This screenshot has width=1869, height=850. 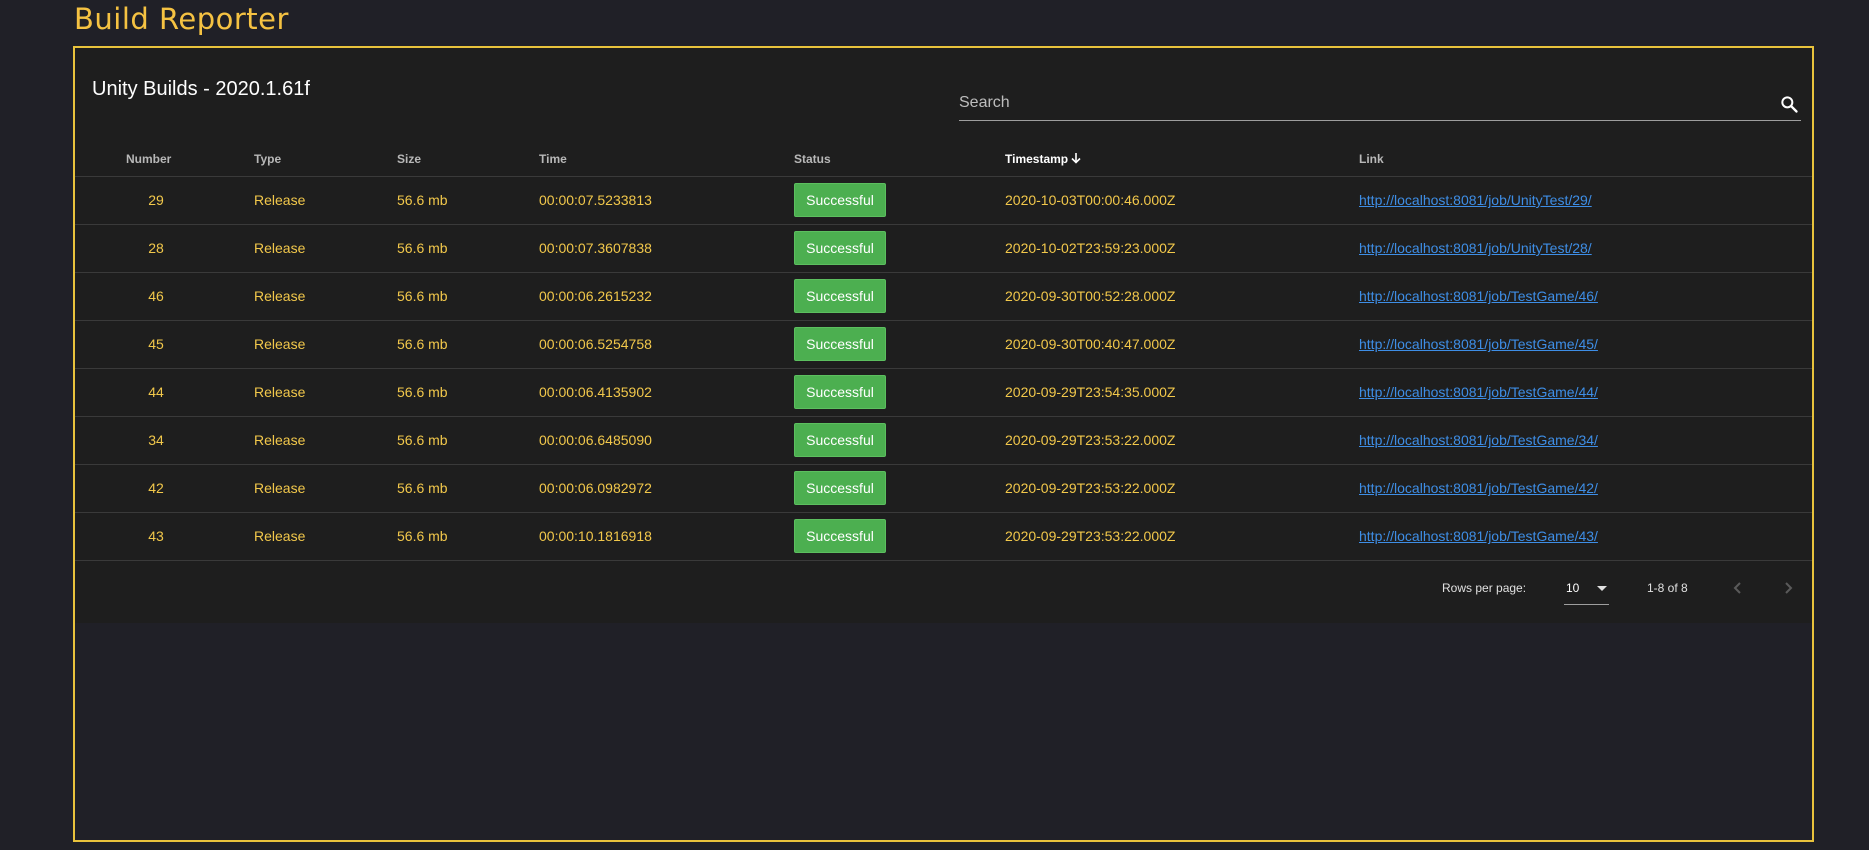 What do you see at coordinates (156, 248) in the screenshot?
I see `build-number: 28` at bounding box center [156, 248].